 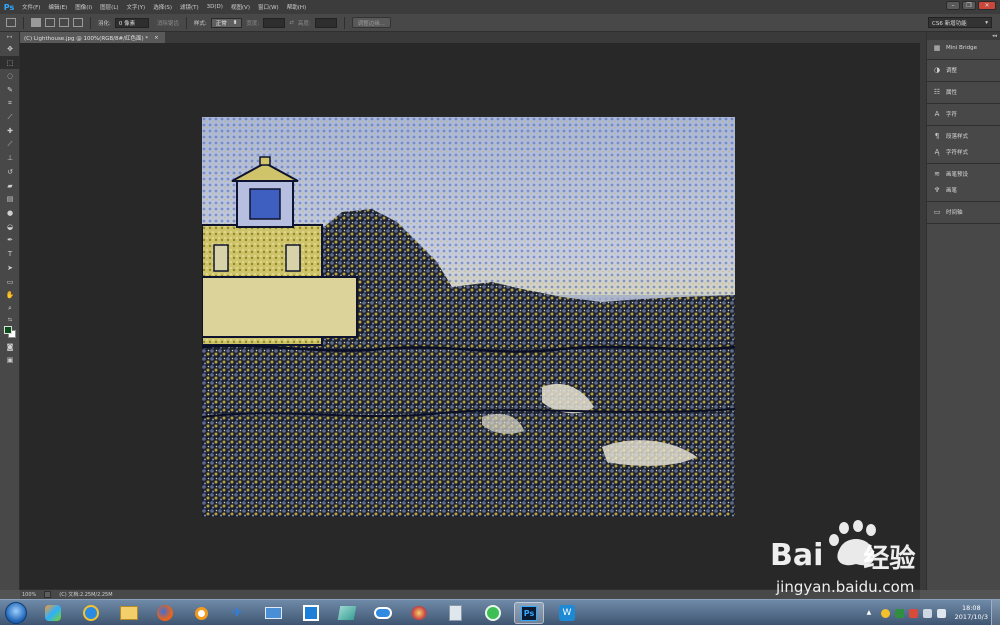 What do you see at coordinates (963, 190) in the screenshot?
I see `panel-button-brush: ♆ 画笔` at bounding box center [963, 190].